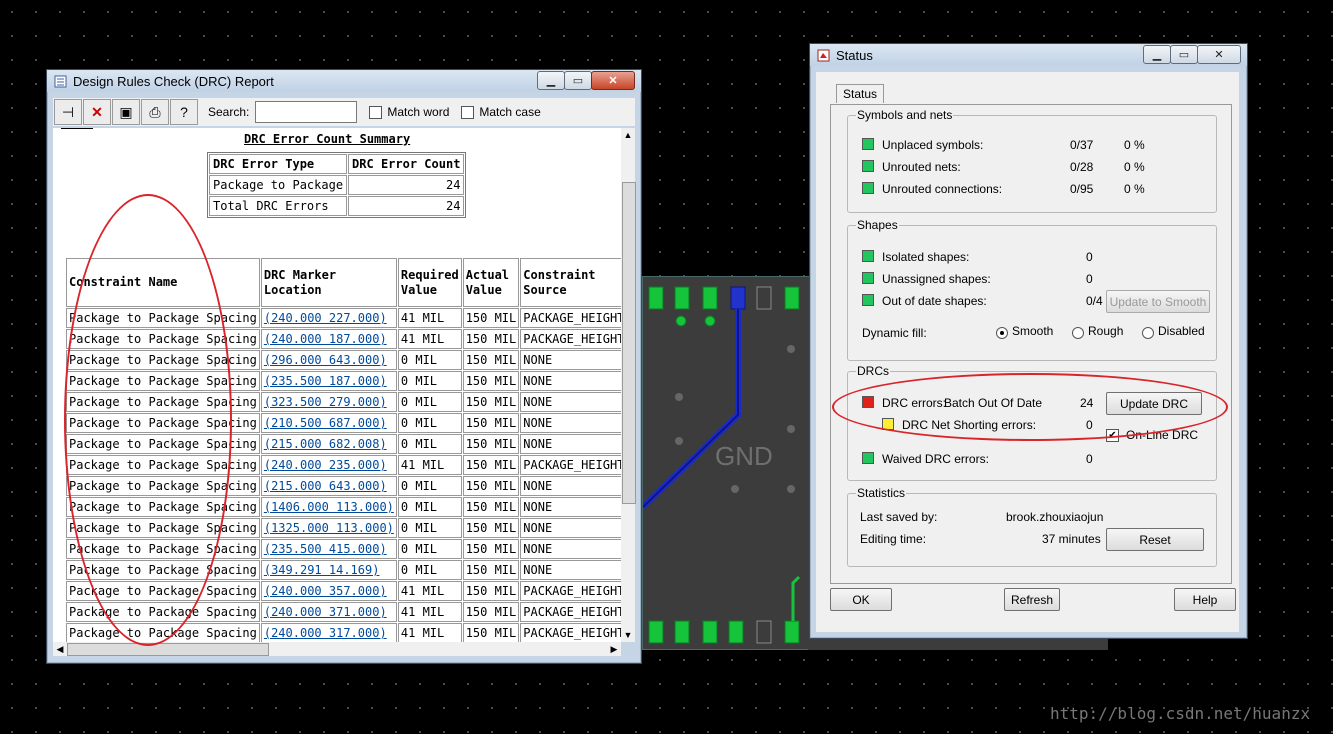  Describe the element at coordinates (322, 570) in the screenshot. I see `marker-location-link: (349.291 14.169)` at that location.